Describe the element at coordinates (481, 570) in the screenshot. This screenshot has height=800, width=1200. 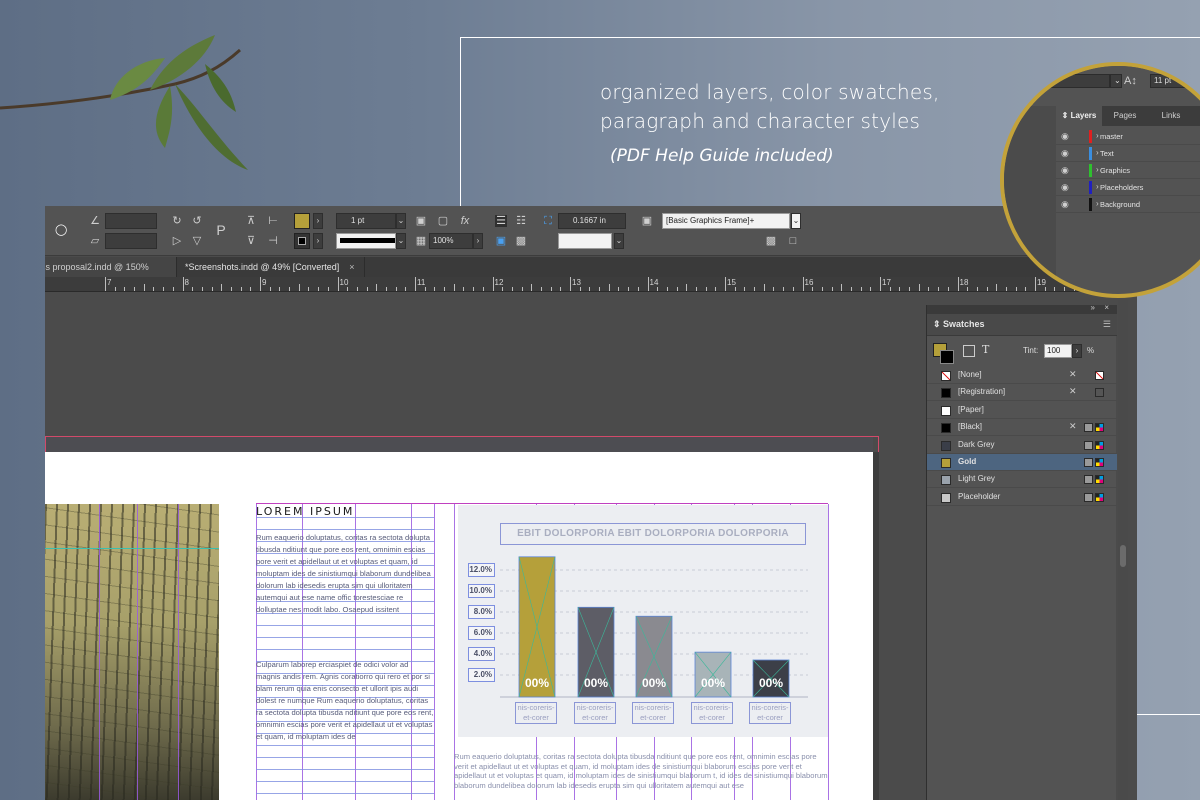
I see `y-tick-label: 12.0%` at that location.